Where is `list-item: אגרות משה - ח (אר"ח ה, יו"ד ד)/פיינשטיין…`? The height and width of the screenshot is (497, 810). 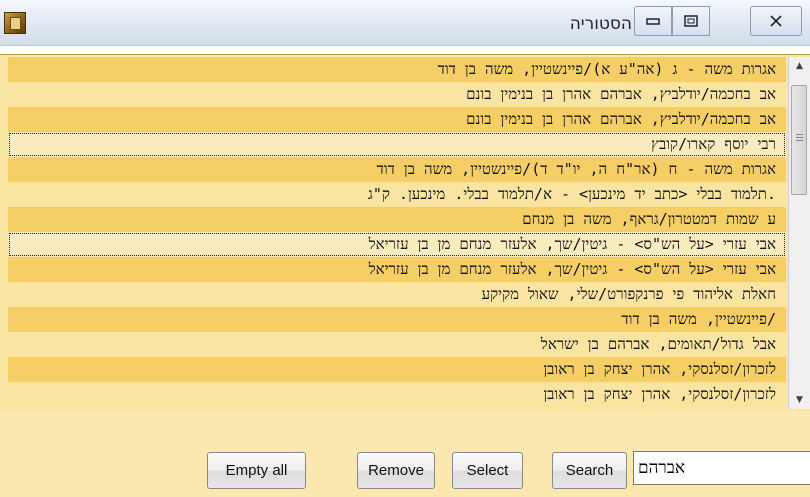 list-item: אגרות משה - ח (אר"ח ה, יו"ד ד)/פיינשטיין… is located at coordinates (397, 169).